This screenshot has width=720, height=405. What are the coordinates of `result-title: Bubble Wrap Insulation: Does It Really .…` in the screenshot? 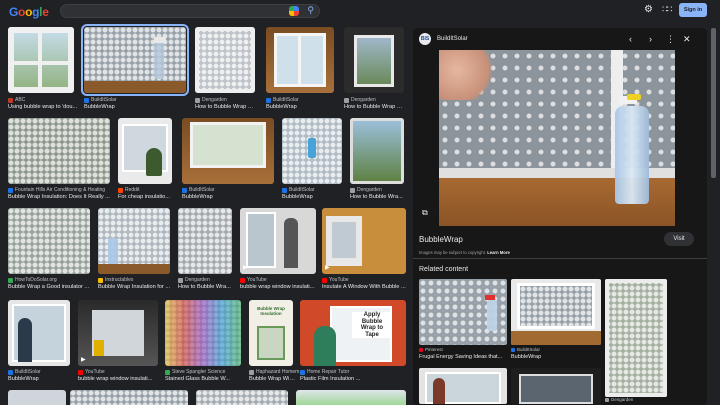 It's located at (60, 197).